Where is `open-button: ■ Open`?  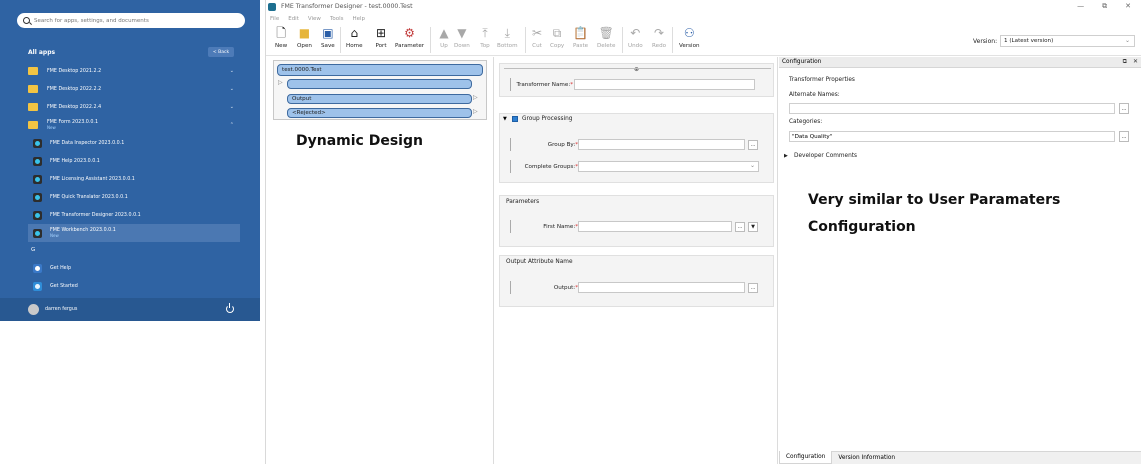
open-button: ■ Open is located at coordinates (304, 38).